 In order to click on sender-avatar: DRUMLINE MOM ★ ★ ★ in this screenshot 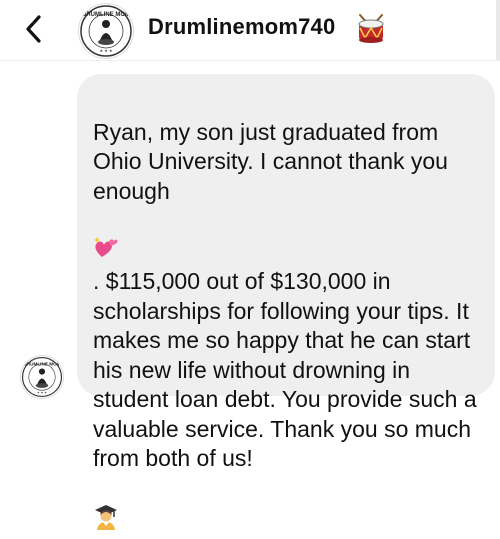, I will do `click(42, 377)`.